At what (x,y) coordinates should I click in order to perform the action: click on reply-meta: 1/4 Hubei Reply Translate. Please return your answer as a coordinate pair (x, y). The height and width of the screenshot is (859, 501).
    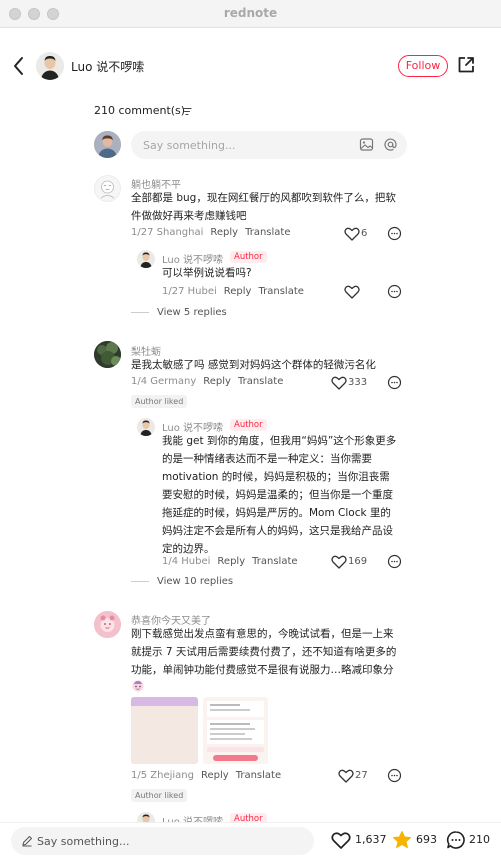
    Looking at the image, I should click on (230, 561).